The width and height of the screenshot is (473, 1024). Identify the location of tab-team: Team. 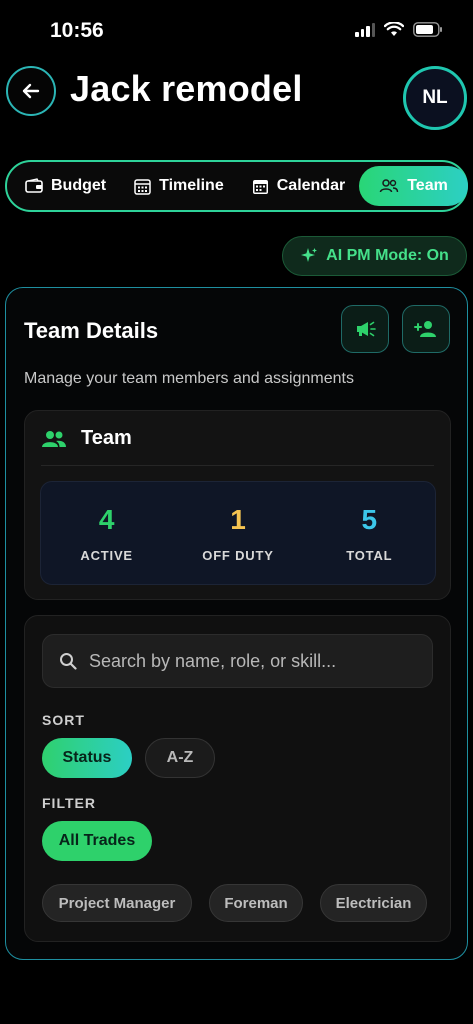
(413, 186).